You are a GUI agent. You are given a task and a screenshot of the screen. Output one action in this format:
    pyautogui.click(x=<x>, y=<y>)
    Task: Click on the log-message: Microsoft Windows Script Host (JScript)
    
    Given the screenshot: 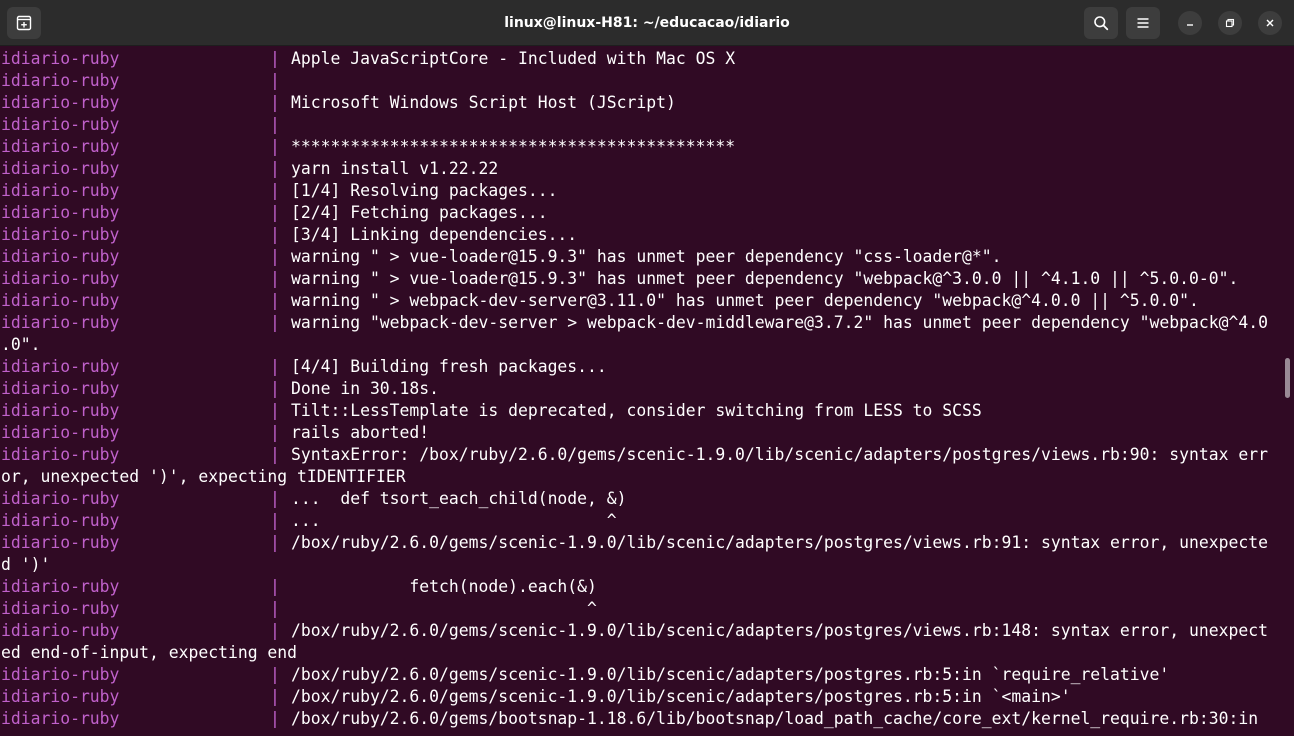 What is the action you would take?
    pyautogui.click(x=483, y=102)
    